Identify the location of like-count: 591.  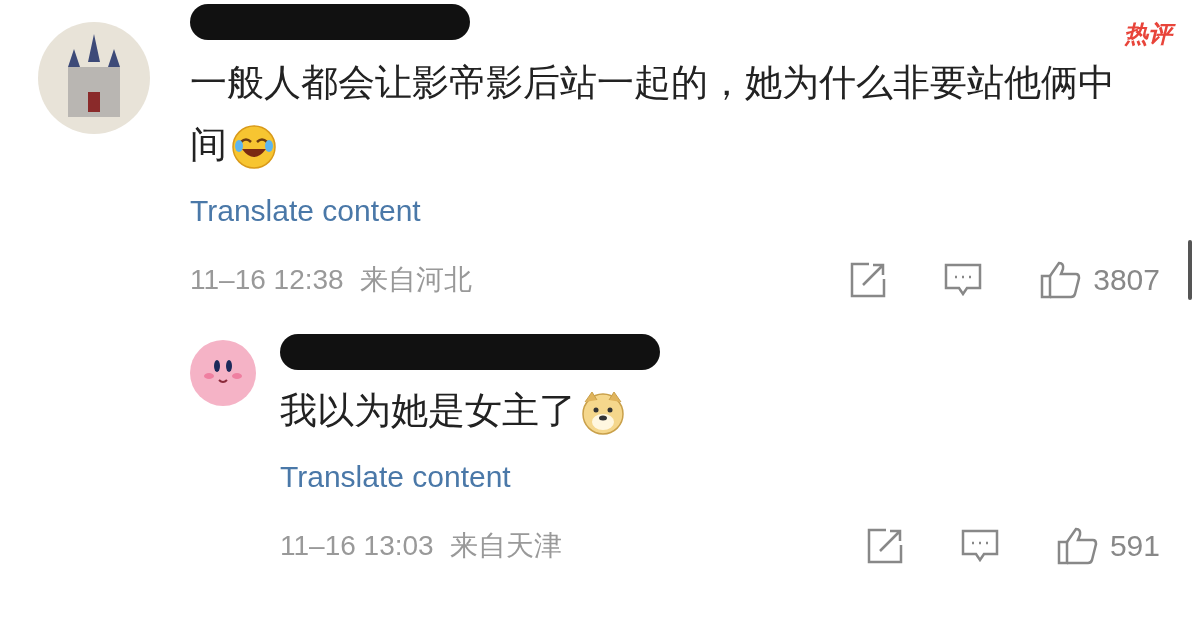
(1134, 546).